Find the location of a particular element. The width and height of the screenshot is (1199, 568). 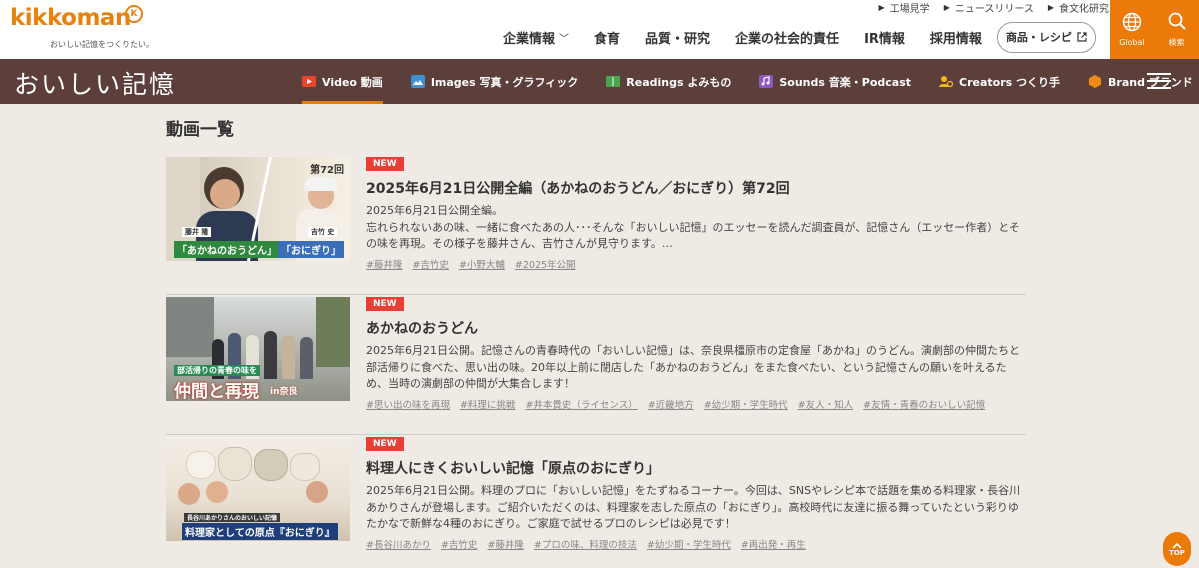

tag-link: #思い出の味を再現 is located at coordinates (408, 404).